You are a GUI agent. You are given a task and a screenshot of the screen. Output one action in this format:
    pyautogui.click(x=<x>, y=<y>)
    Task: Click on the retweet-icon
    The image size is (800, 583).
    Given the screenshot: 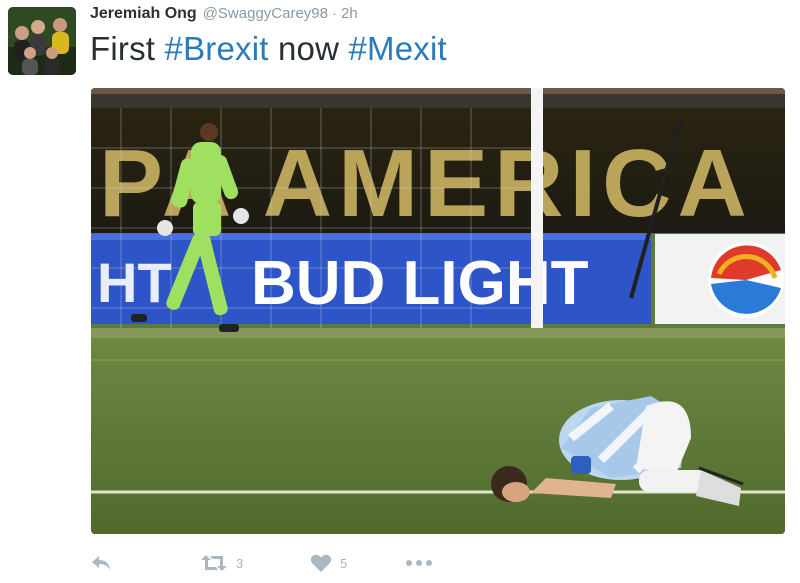 What is the action you would take?
    pyautogui.click(x=214, y=563)
    